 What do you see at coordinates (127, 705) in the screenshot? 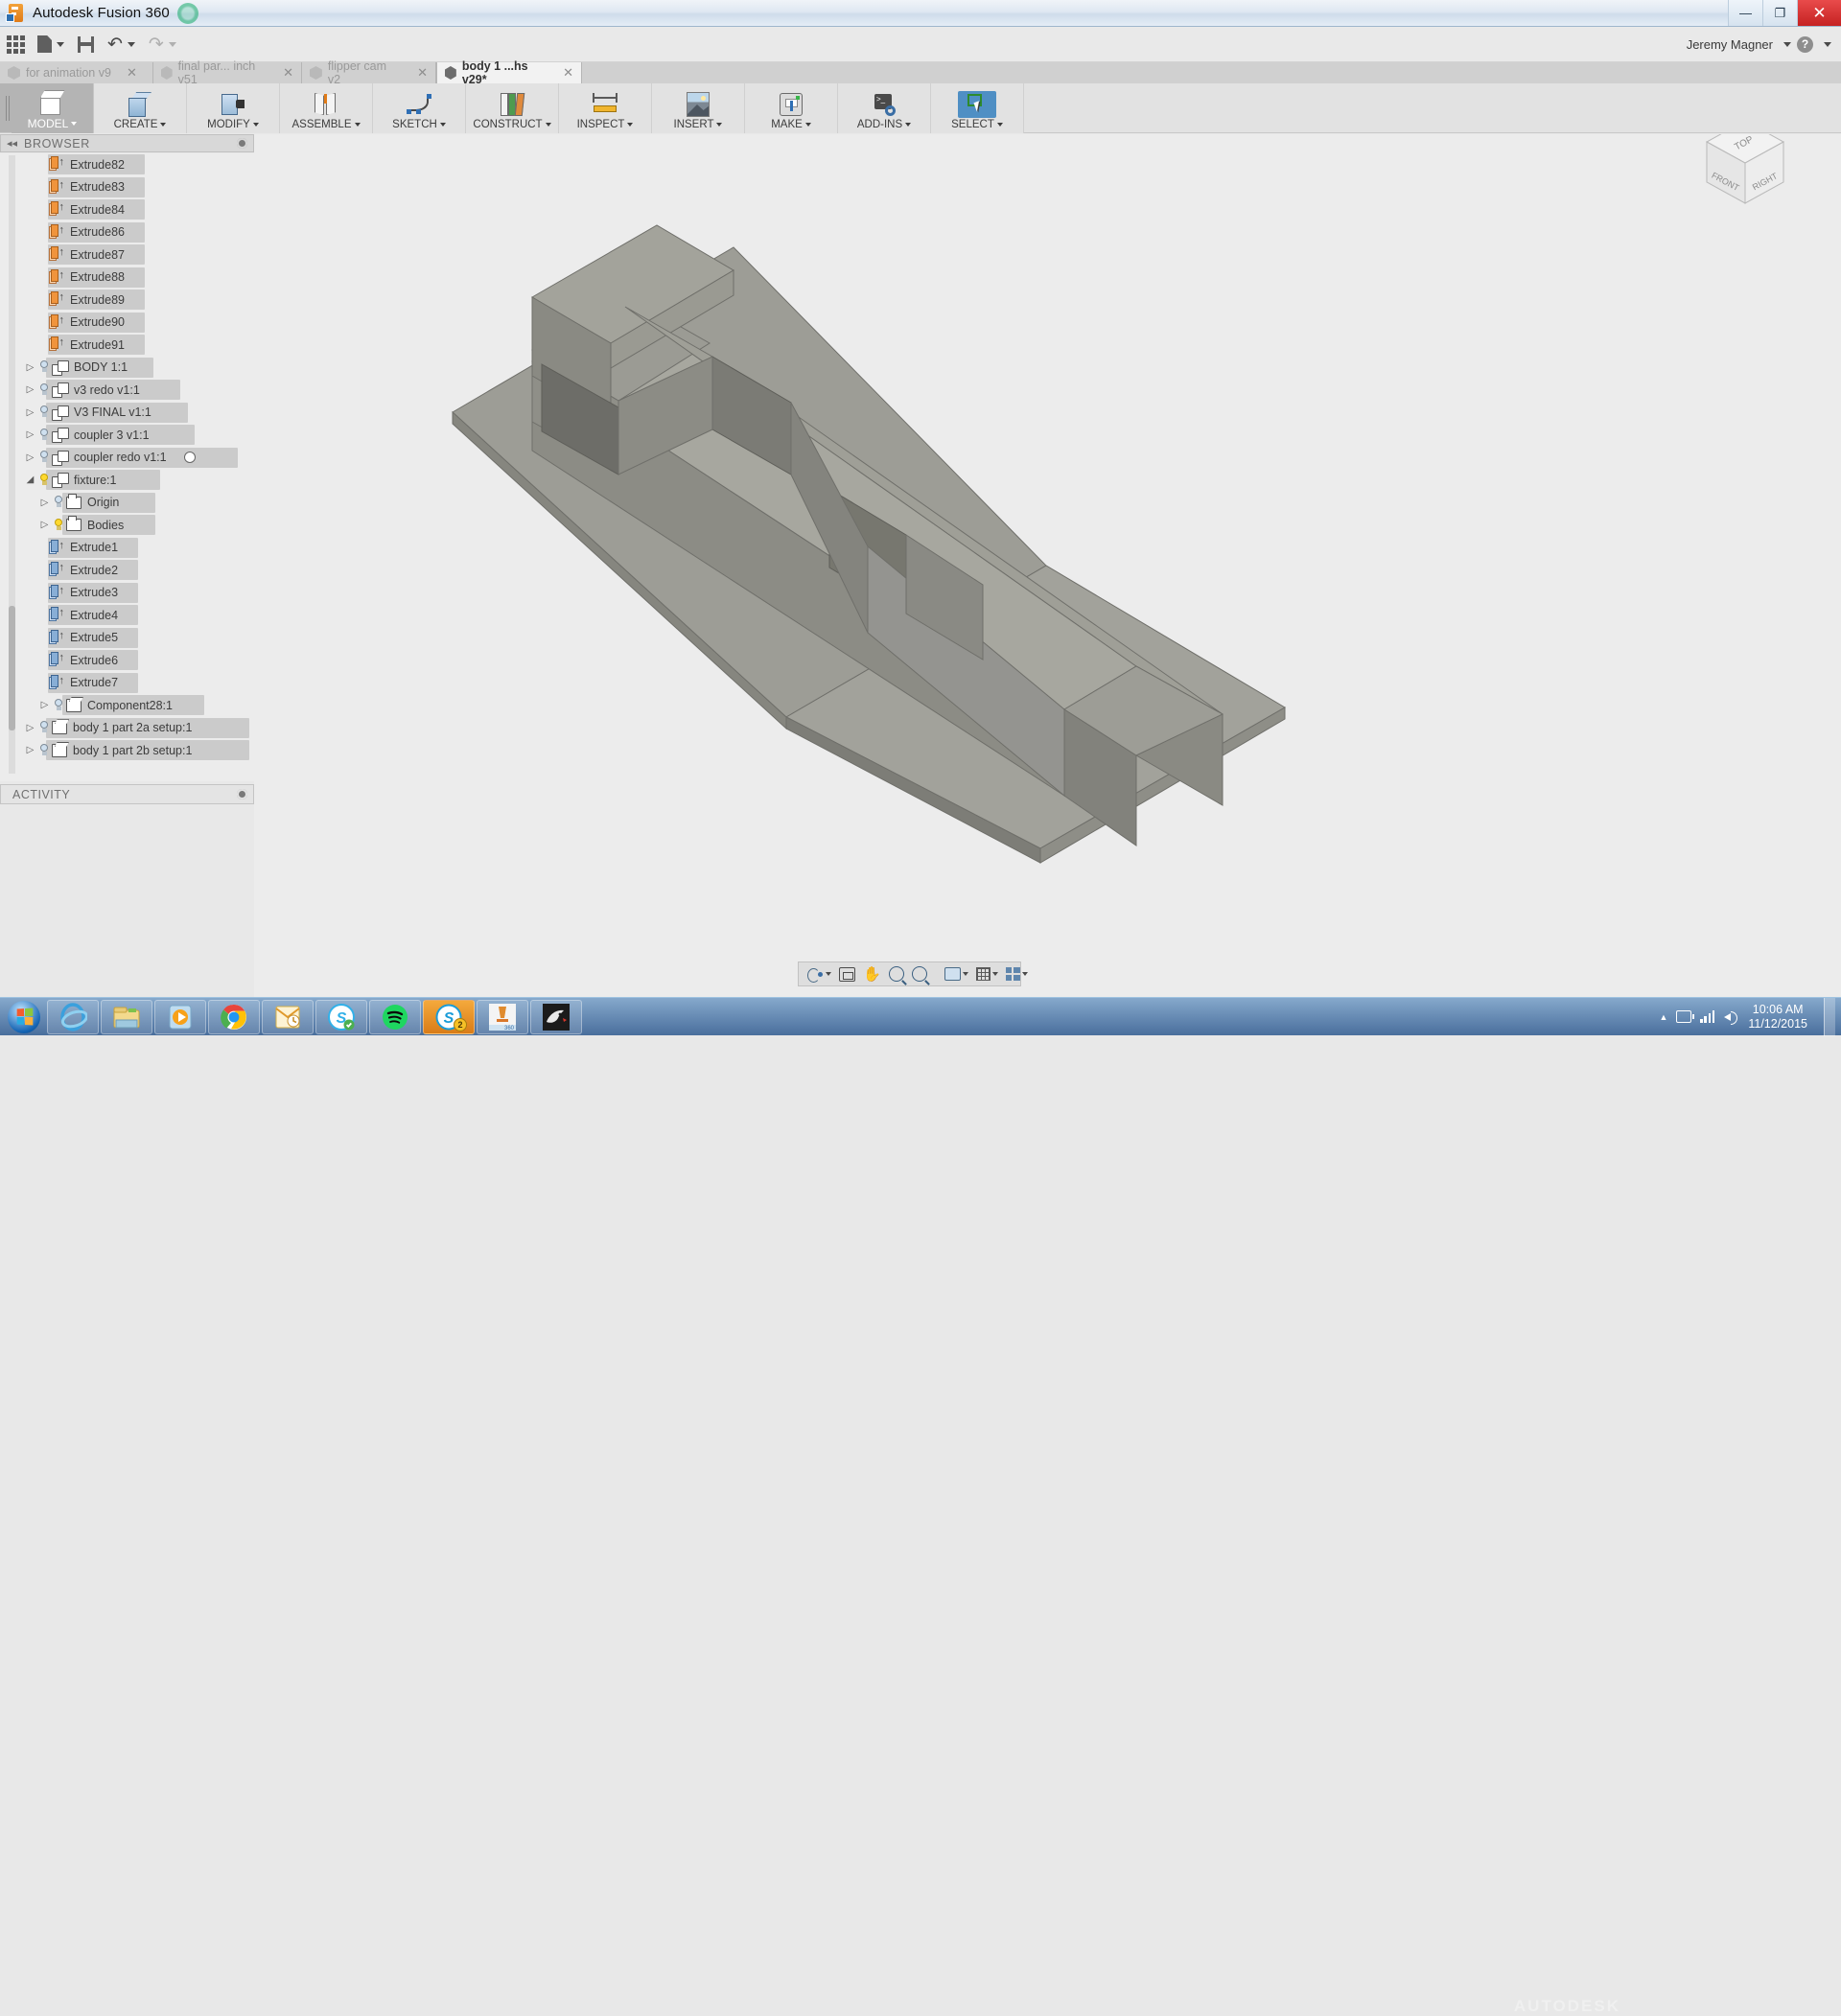
I see `tree-item: ▷ Component28:1` at bounding box center [127, 705].